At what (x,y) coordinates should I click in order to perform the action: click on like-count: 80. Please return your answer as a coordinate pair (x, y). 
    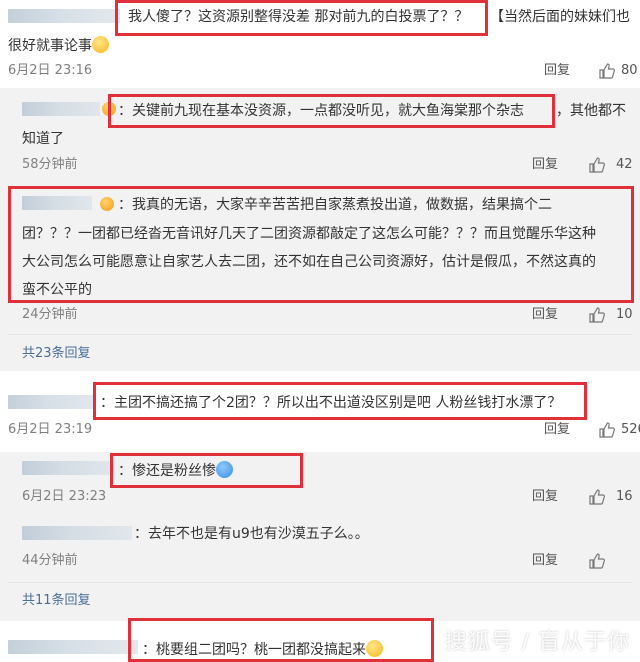
    Looking at the image, I should click on (629, 70).